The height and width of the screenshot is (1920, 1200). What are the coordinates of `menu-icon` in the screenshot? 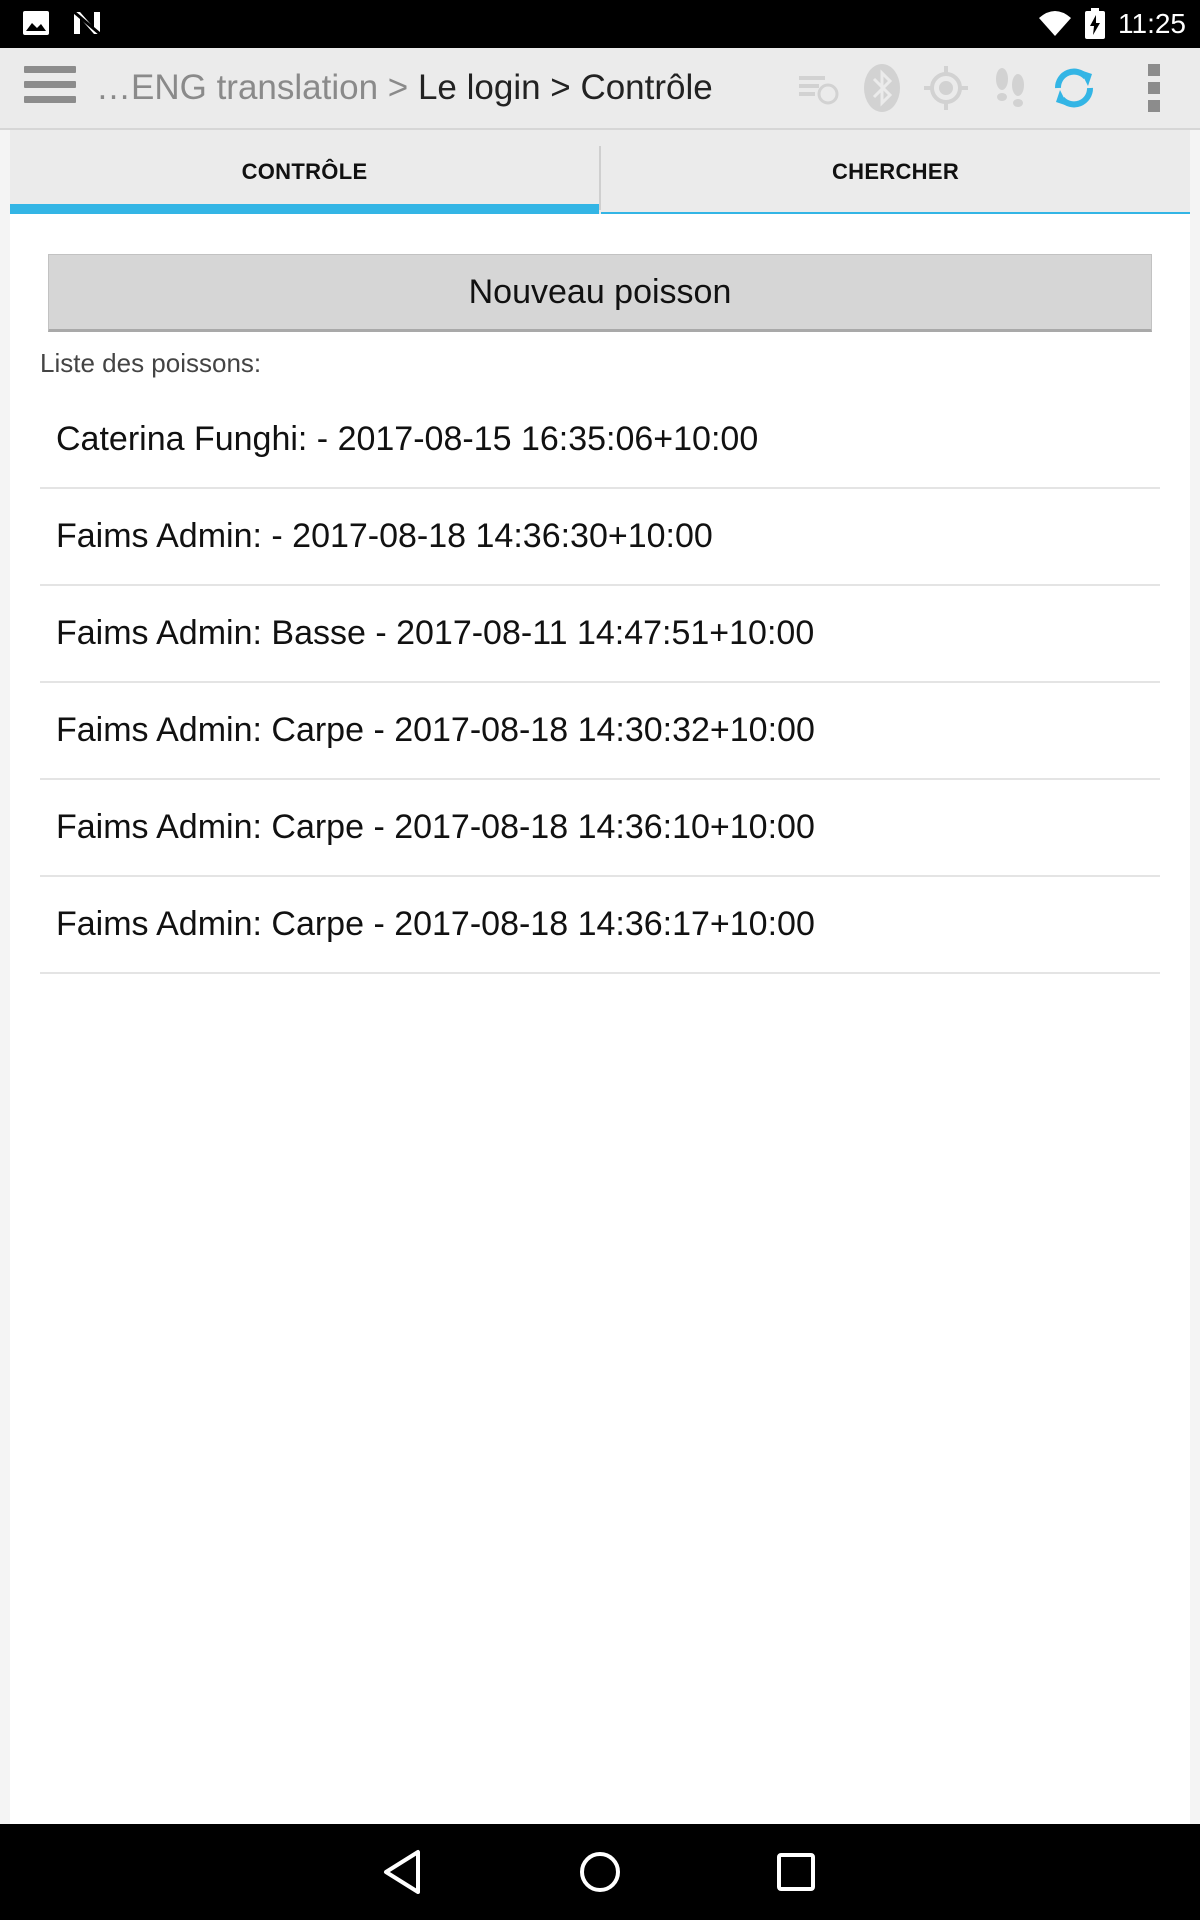 It's located at (50, 88).